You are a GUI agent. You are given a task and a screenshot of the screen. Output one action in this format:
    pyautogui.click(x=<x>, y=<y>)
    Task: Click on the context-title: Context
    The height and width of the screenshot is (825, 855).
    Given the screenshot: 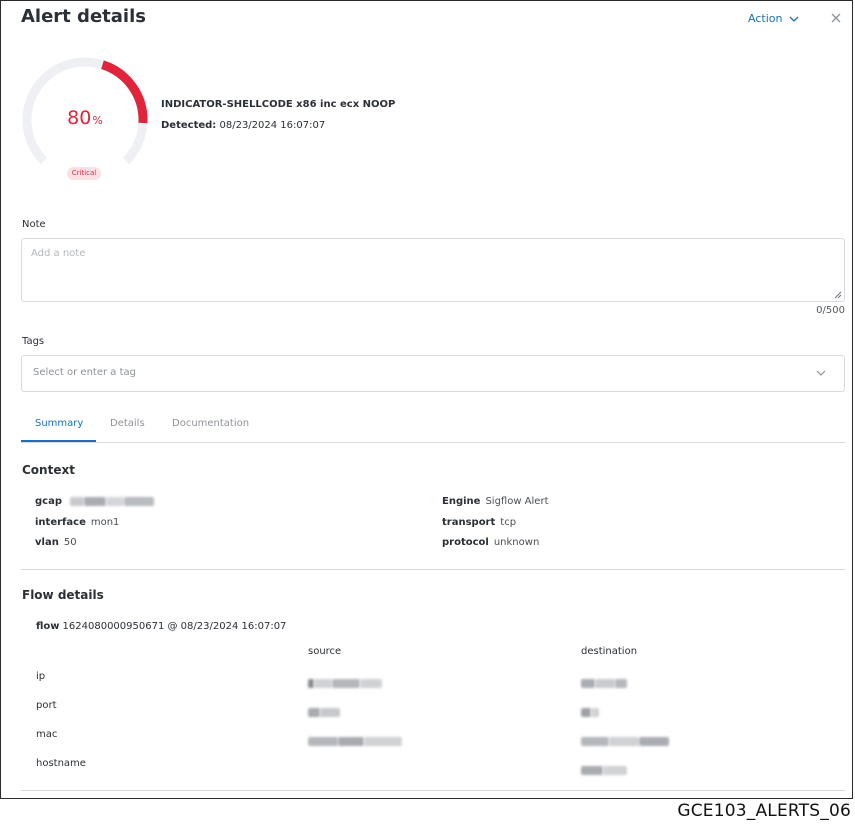 What is the action you would take?
    pyautogui.click(x=48, y=470)
    